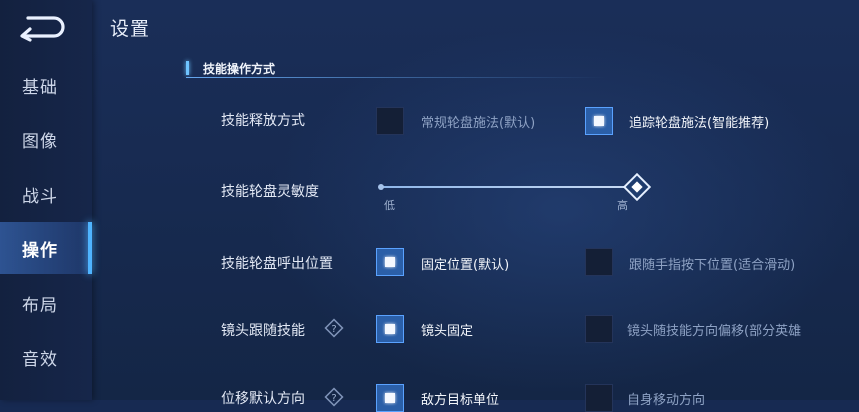  Describe the element at coordinates (447, 329) in the screenshot. I see `camera-fixed-label: 镜头固定` at that location.